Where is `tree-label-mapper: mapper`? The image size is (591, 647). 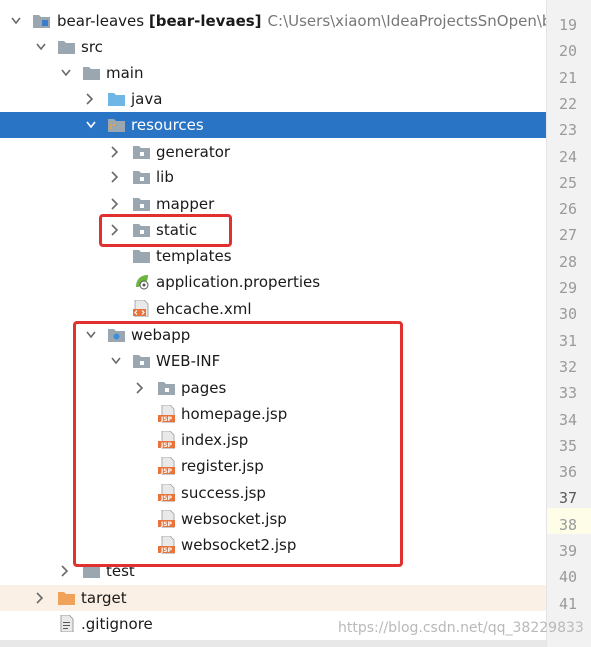
tree-label-mapper: mapper is located at coordinates (185, 204).